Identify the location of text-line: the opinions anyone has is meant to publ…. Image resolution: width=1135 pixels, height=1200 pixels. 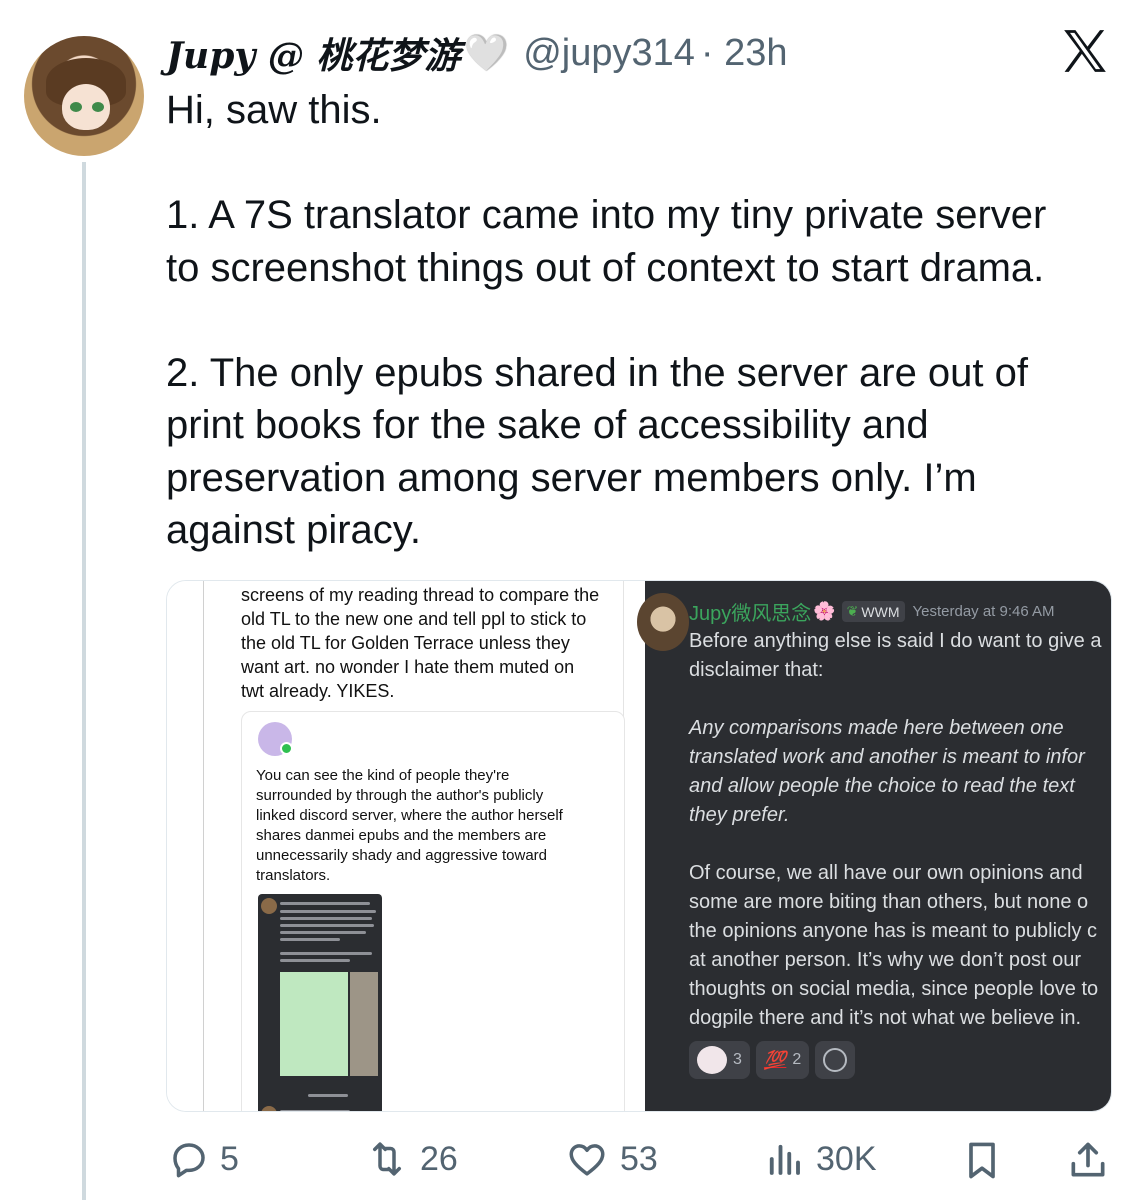
(893, 931).